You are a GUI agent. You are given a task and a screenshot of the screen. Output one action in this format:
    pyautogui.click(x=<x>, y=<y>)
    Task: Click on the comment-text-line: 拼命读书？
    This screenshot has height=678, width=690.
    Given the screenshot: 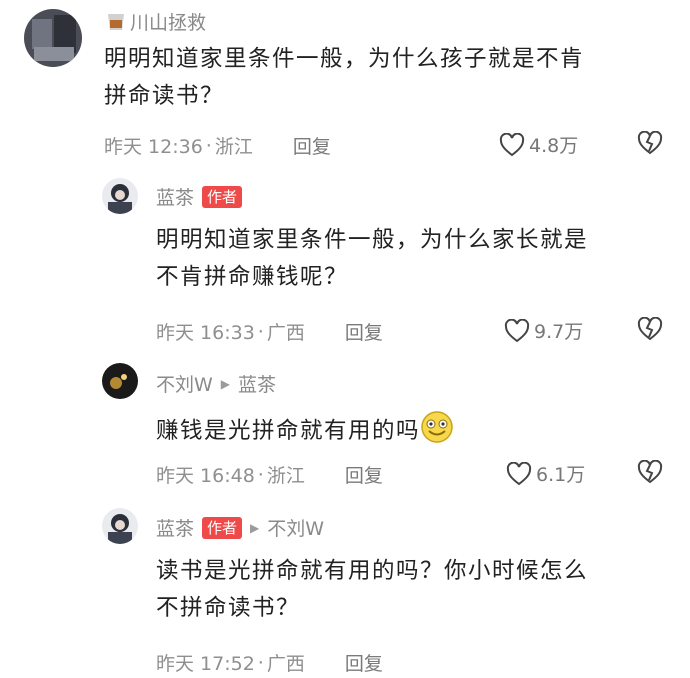 What is the action you would take?
    pyautogui.click(x=164, y=96)
    